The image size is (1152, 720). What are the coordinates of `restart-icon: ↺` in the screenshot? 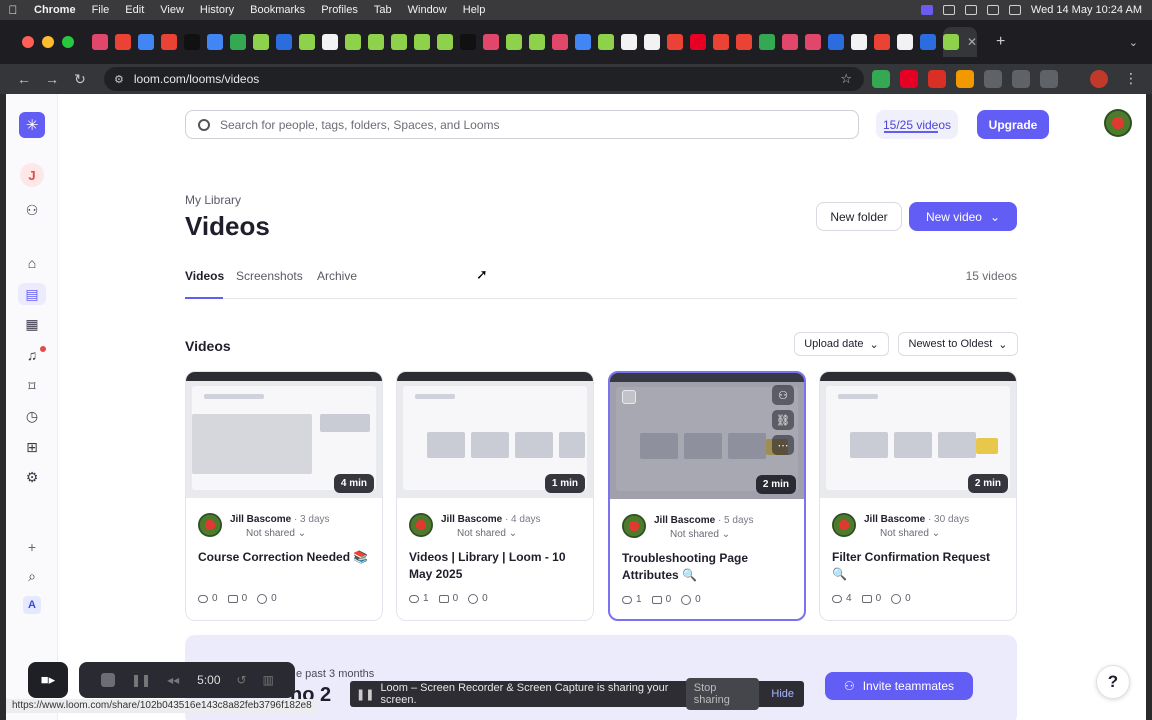 It's located at (242, 680).